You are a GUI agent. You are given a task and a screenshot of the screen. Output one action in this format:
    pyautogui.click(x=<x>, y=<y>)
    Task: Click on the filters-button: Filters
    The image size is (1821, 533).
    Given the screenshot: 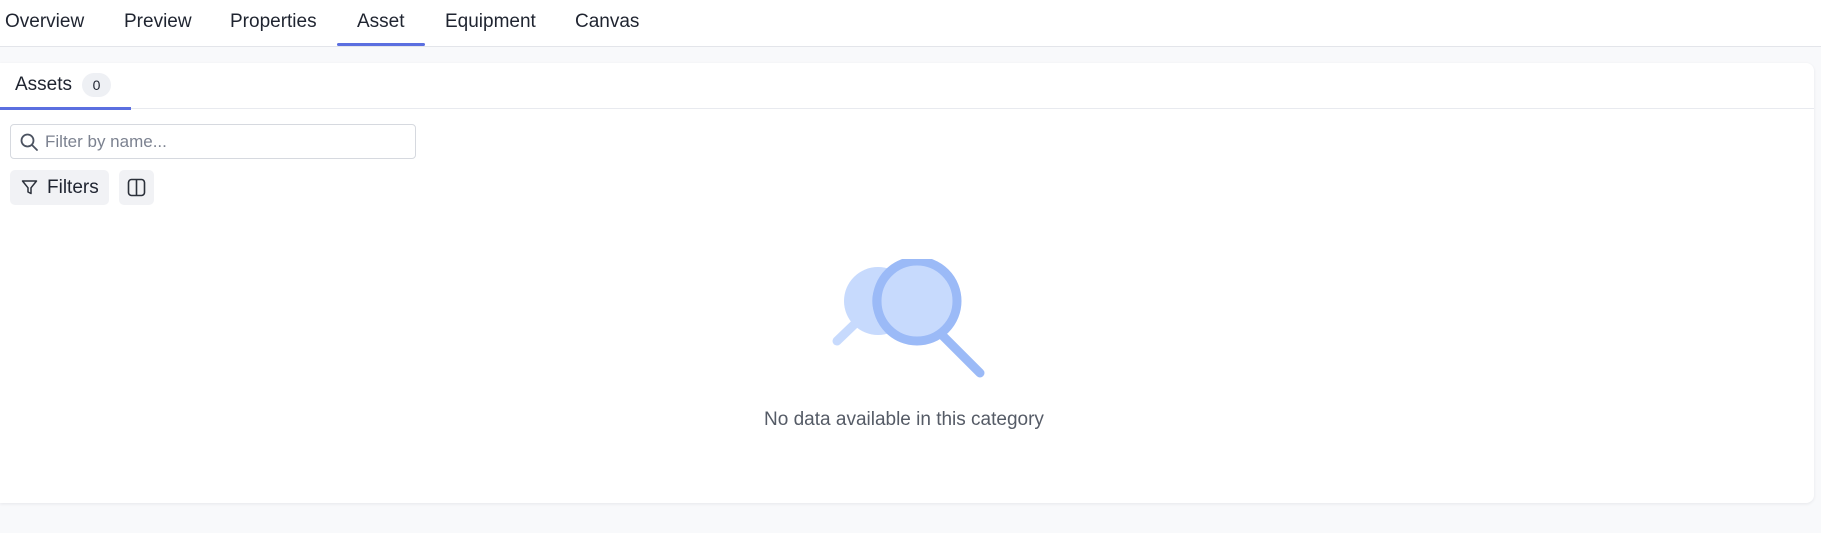 What is the action you would take?
    pyautogui.click(x=59, y=187)
    